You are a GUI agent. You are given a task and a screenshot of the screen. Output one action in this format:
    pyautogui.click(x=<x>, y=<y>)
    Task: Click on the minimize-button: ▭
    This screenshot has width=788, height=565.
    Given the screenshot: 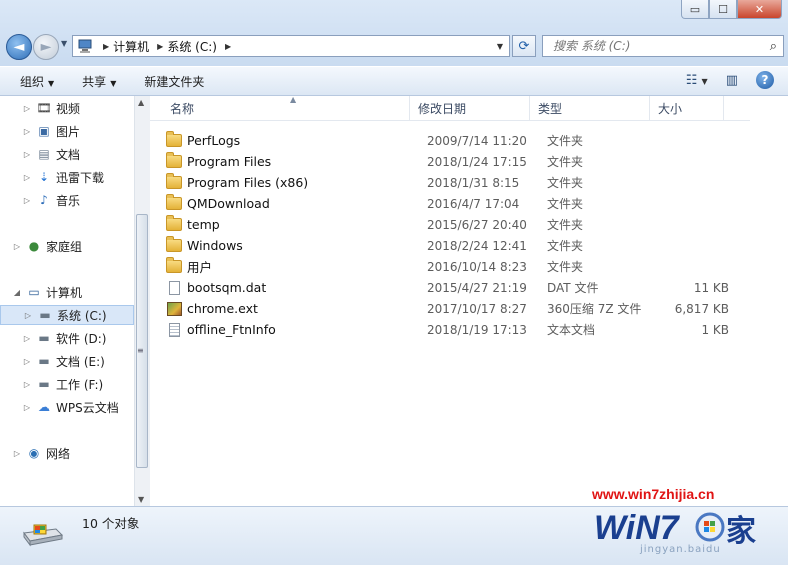 What is the action you would take?
    pyautogui.click(x=695, y=9)
    